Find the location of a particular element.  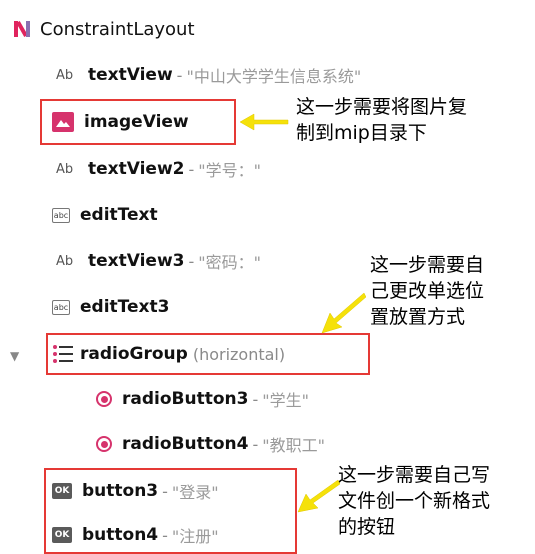

tree-item-textview: Ab textView - "中山大学学生信息系统" is located at coordinates (208, 75).